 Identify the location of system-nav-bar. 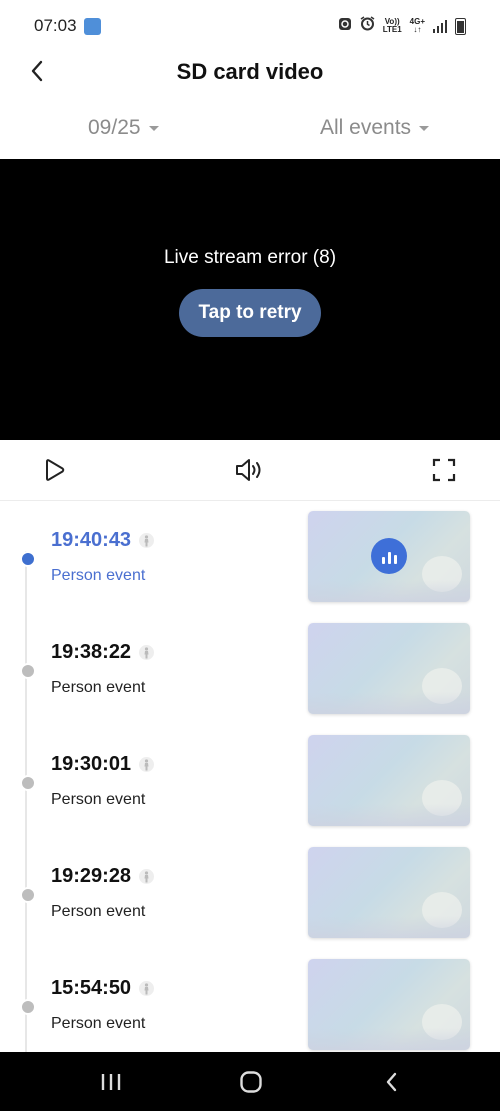
(250, 1081).